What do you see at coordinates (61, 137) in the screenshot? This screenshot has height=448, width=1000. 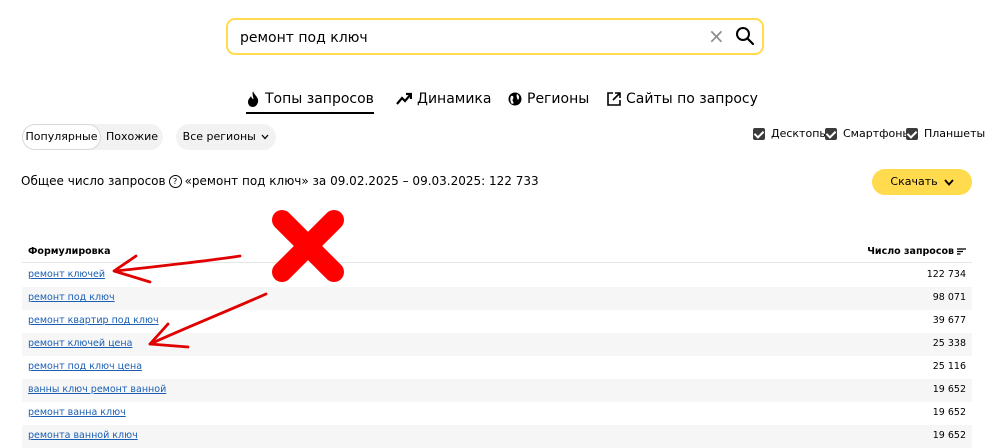 I see `segment-popular: Популярные` at bounding box center [61, 137].